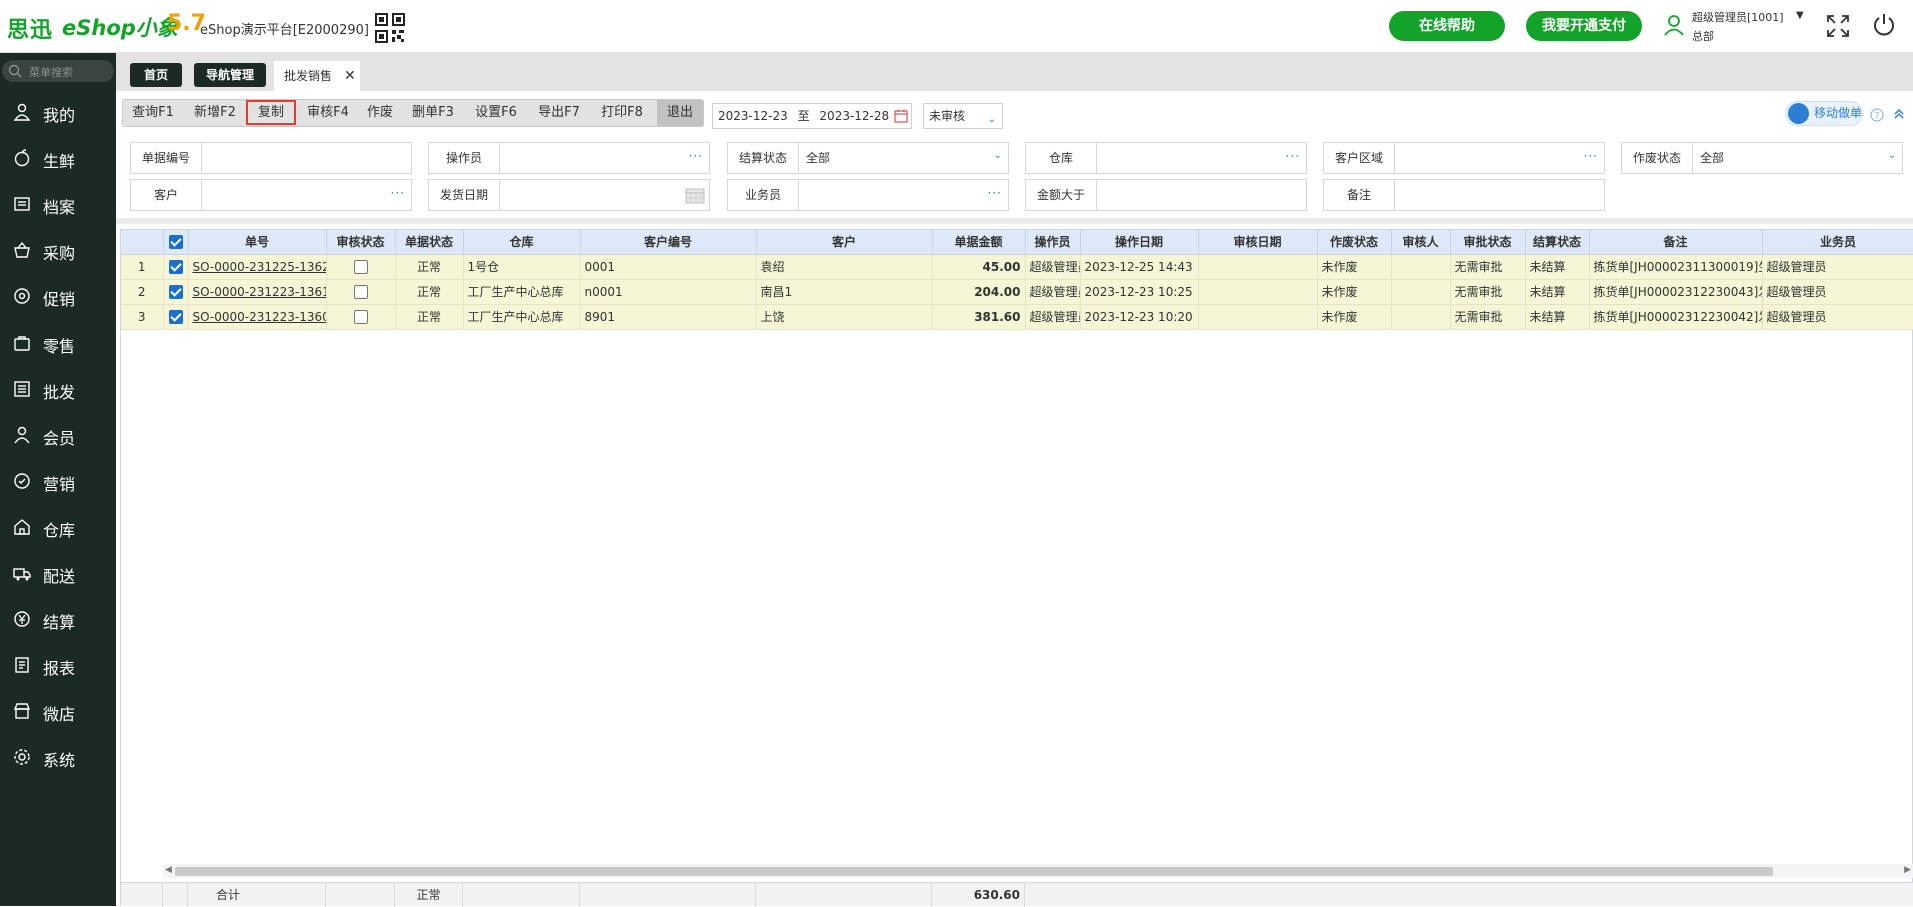 This screenshot has height=907, width=1913. I want to click on sidebar-item-1: 生鲜, so click(58, 159).